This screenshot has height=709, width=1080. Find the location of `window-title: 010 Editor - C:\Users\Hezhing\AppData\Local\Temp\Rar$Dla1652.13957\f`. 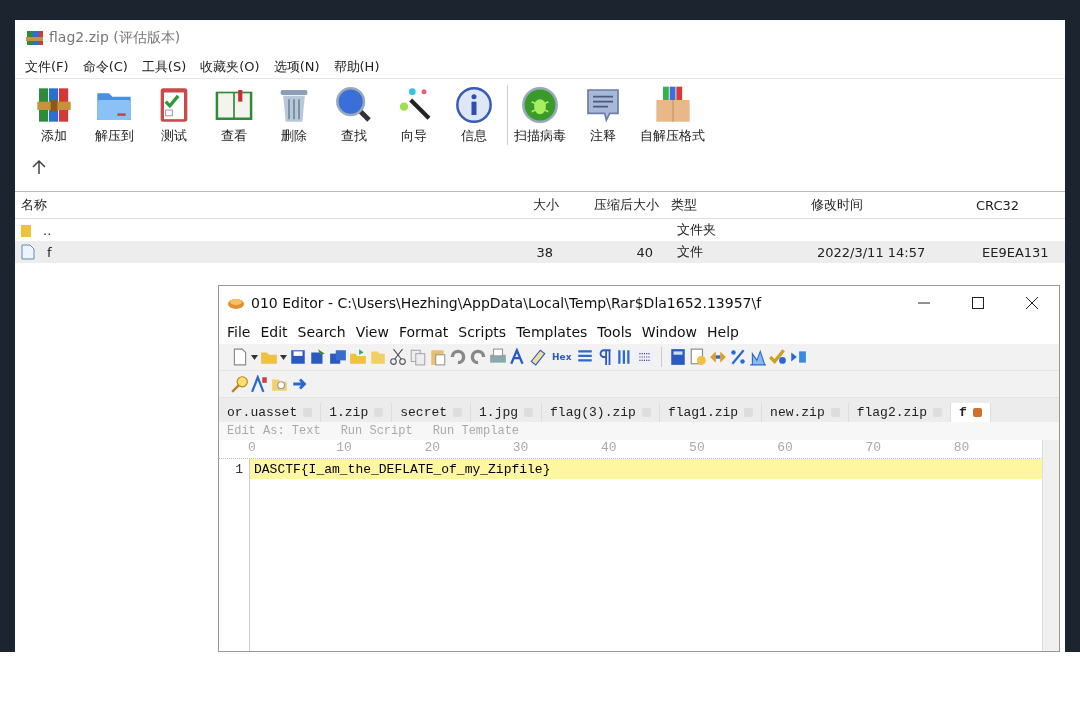

window-title: 010 Editor - C:\Users\Hezhing\AppData\Local\Temp\Rar$Dla1652.13957\f is located at coordinates (507, 303).